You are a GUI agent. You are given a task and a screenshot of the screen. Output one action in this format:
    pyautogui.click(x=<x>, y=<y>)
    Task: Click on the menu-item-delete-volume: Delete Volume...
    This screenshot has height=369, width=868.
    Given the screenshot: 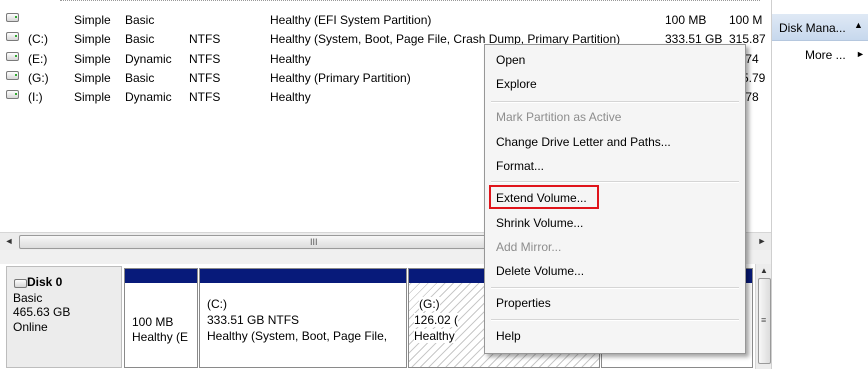 What is the action you would take?
    pyautogui.click(x=540, y=271)
    